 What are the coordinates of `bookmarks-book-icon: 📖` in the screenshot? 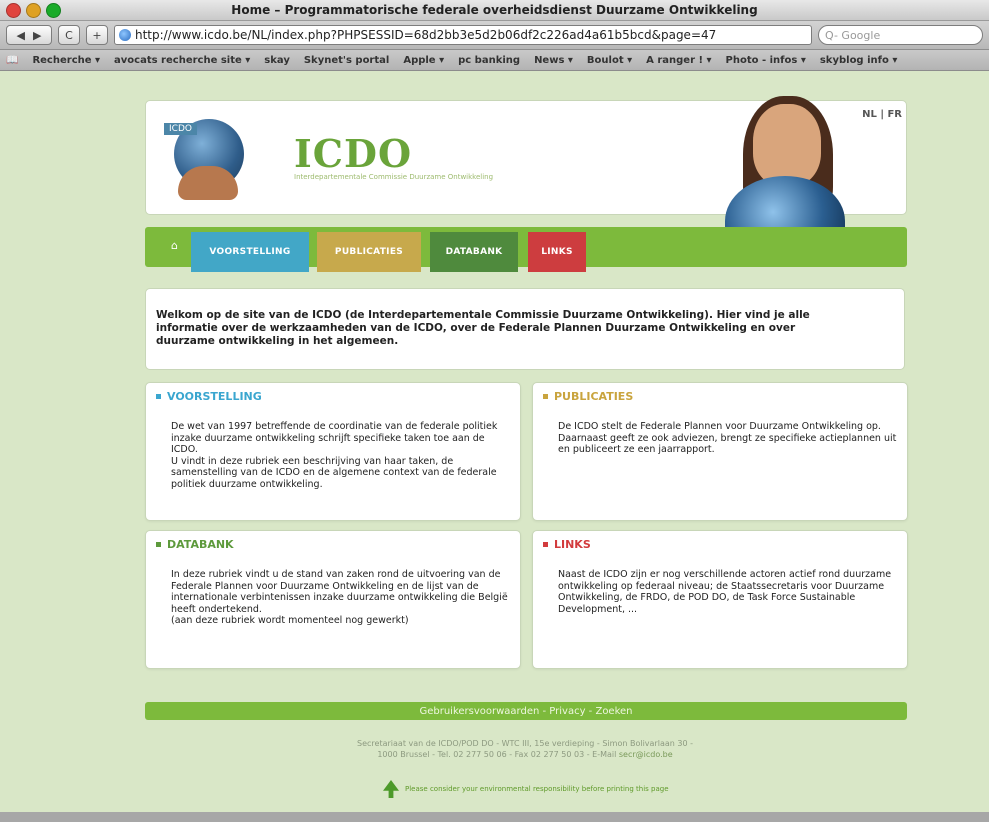 It's located at (12, 60).